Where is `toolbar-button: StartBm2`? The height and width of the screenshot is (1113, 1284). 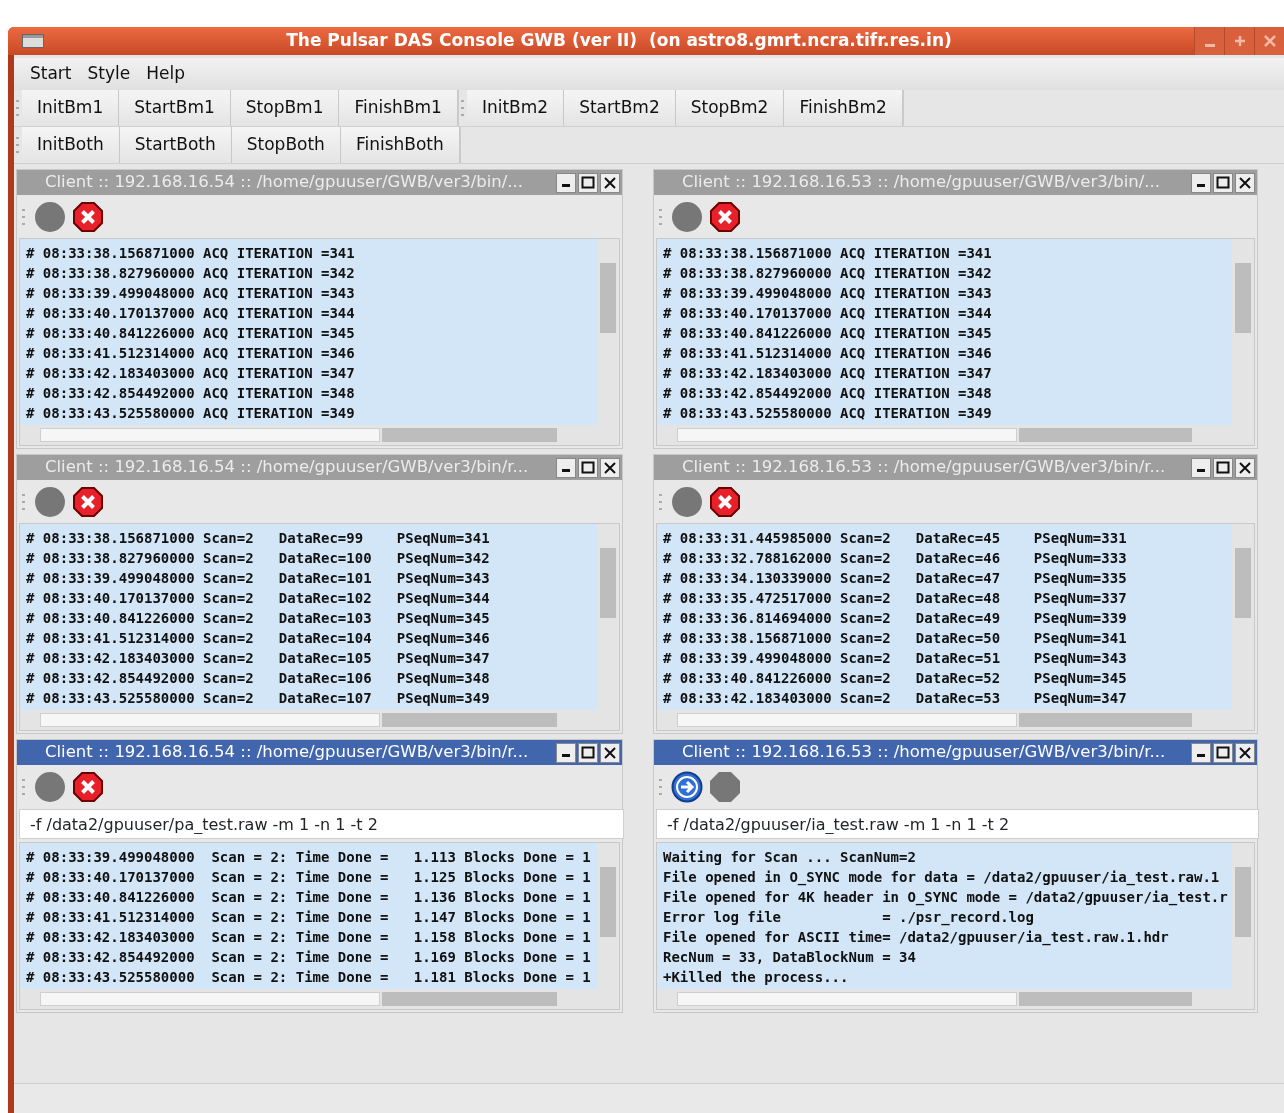 toolbar-button: StartBm2 is located at coordinates (620, 108).